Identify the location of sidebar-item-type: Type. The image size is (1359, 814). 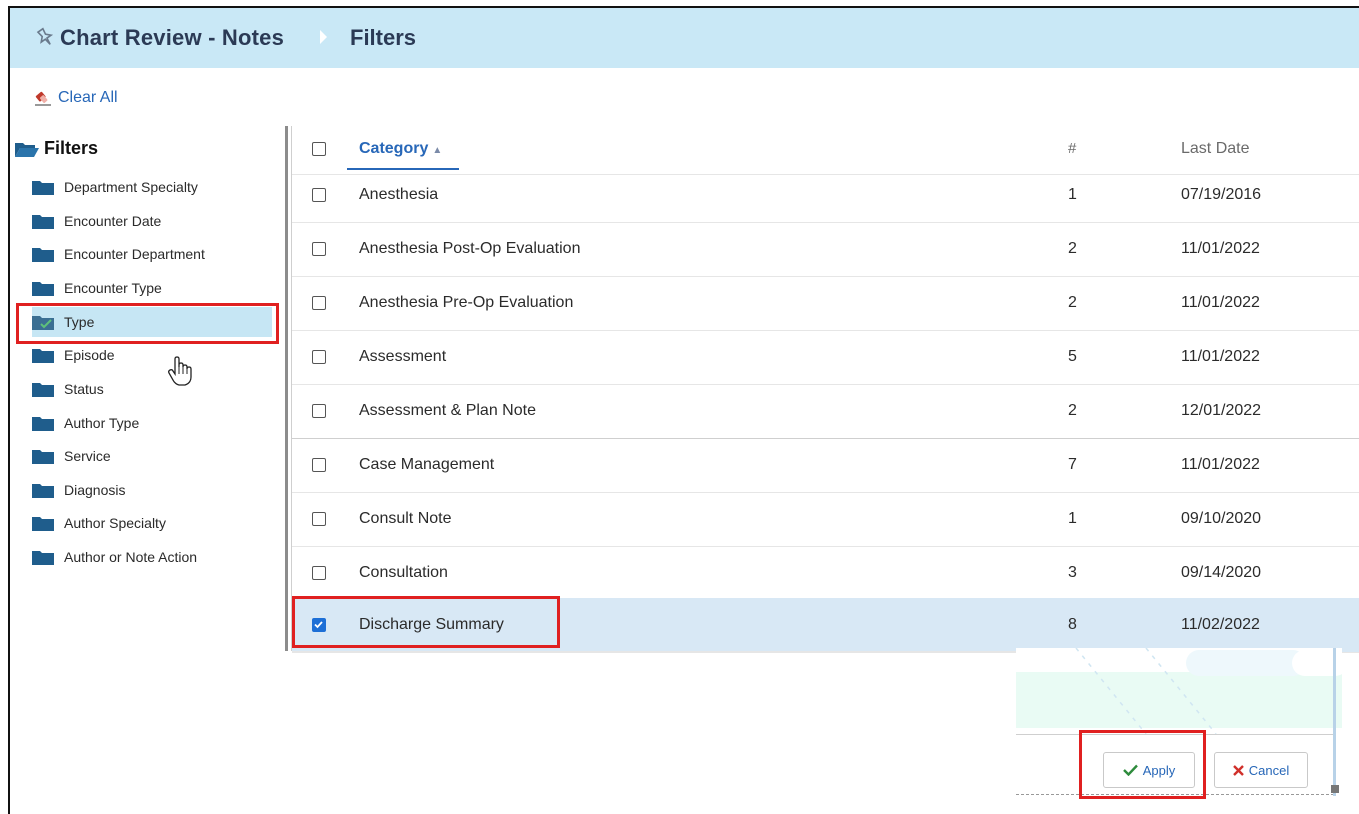
(152, 322).